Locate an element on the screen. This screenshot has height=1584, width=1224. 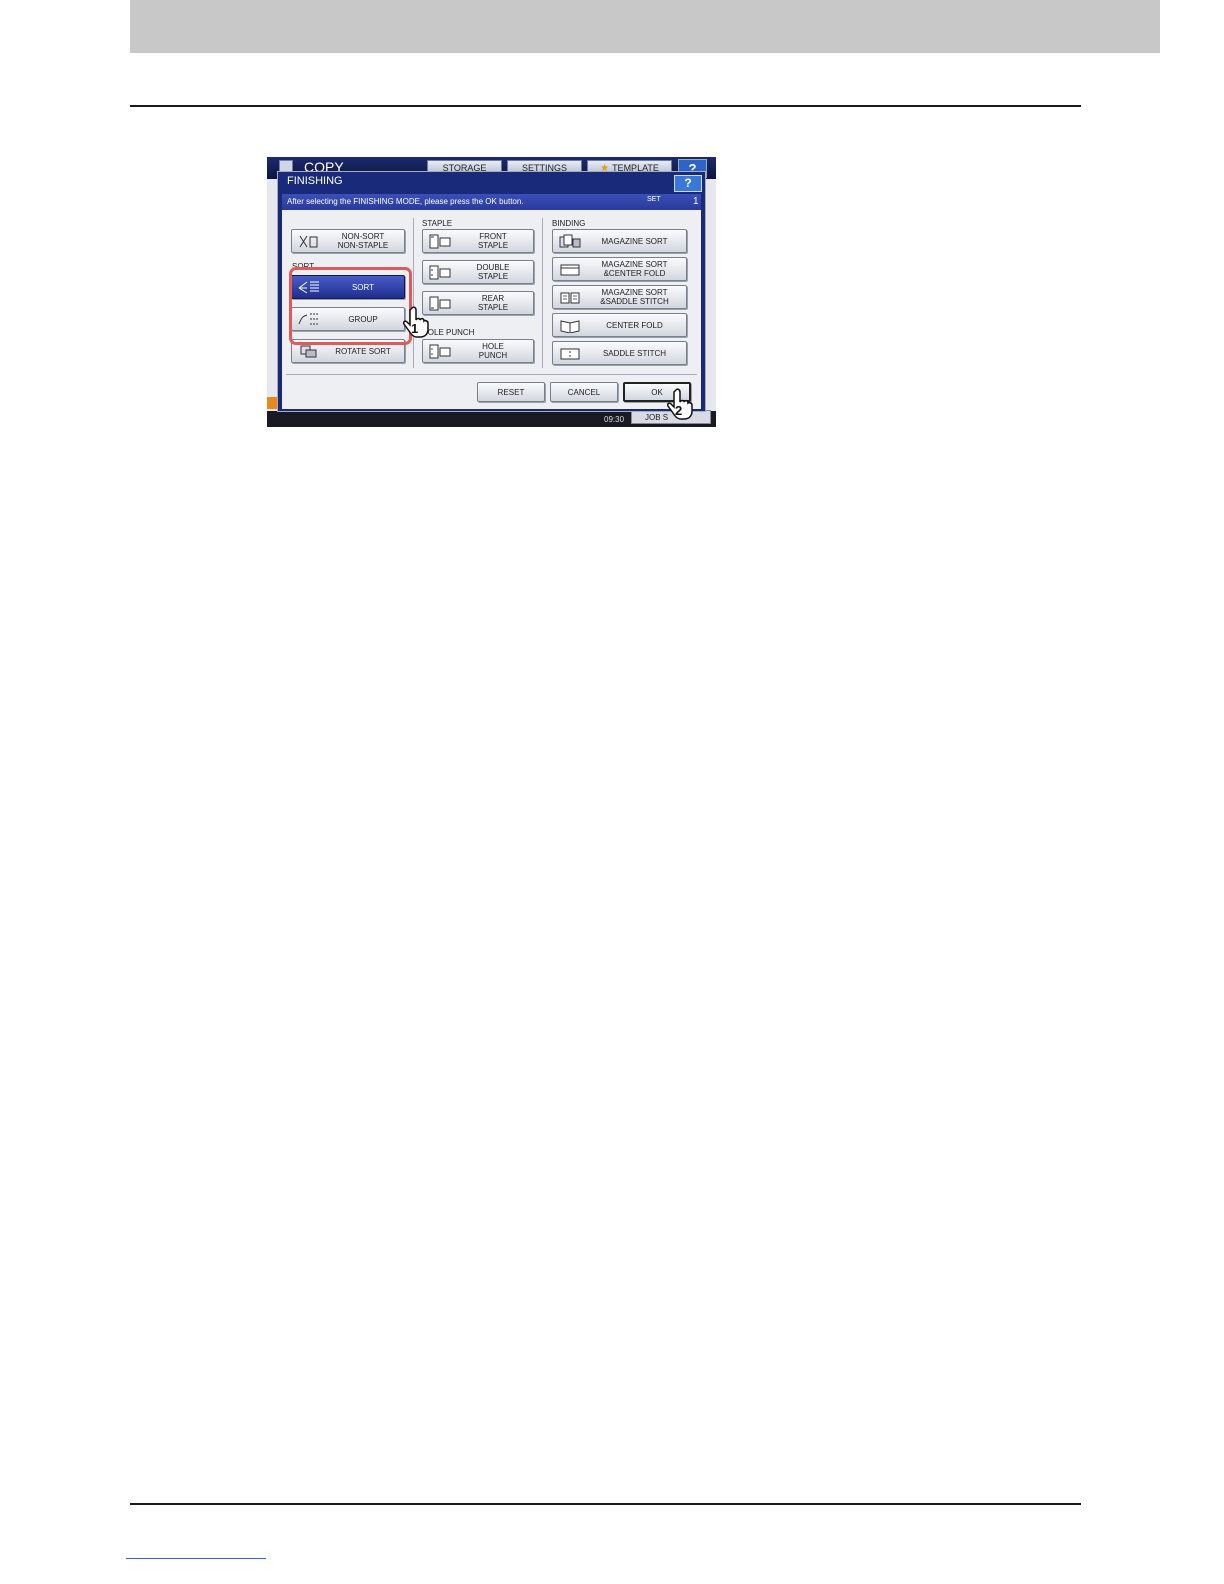
sort-group-highlight is located at coordinates (350, 306).